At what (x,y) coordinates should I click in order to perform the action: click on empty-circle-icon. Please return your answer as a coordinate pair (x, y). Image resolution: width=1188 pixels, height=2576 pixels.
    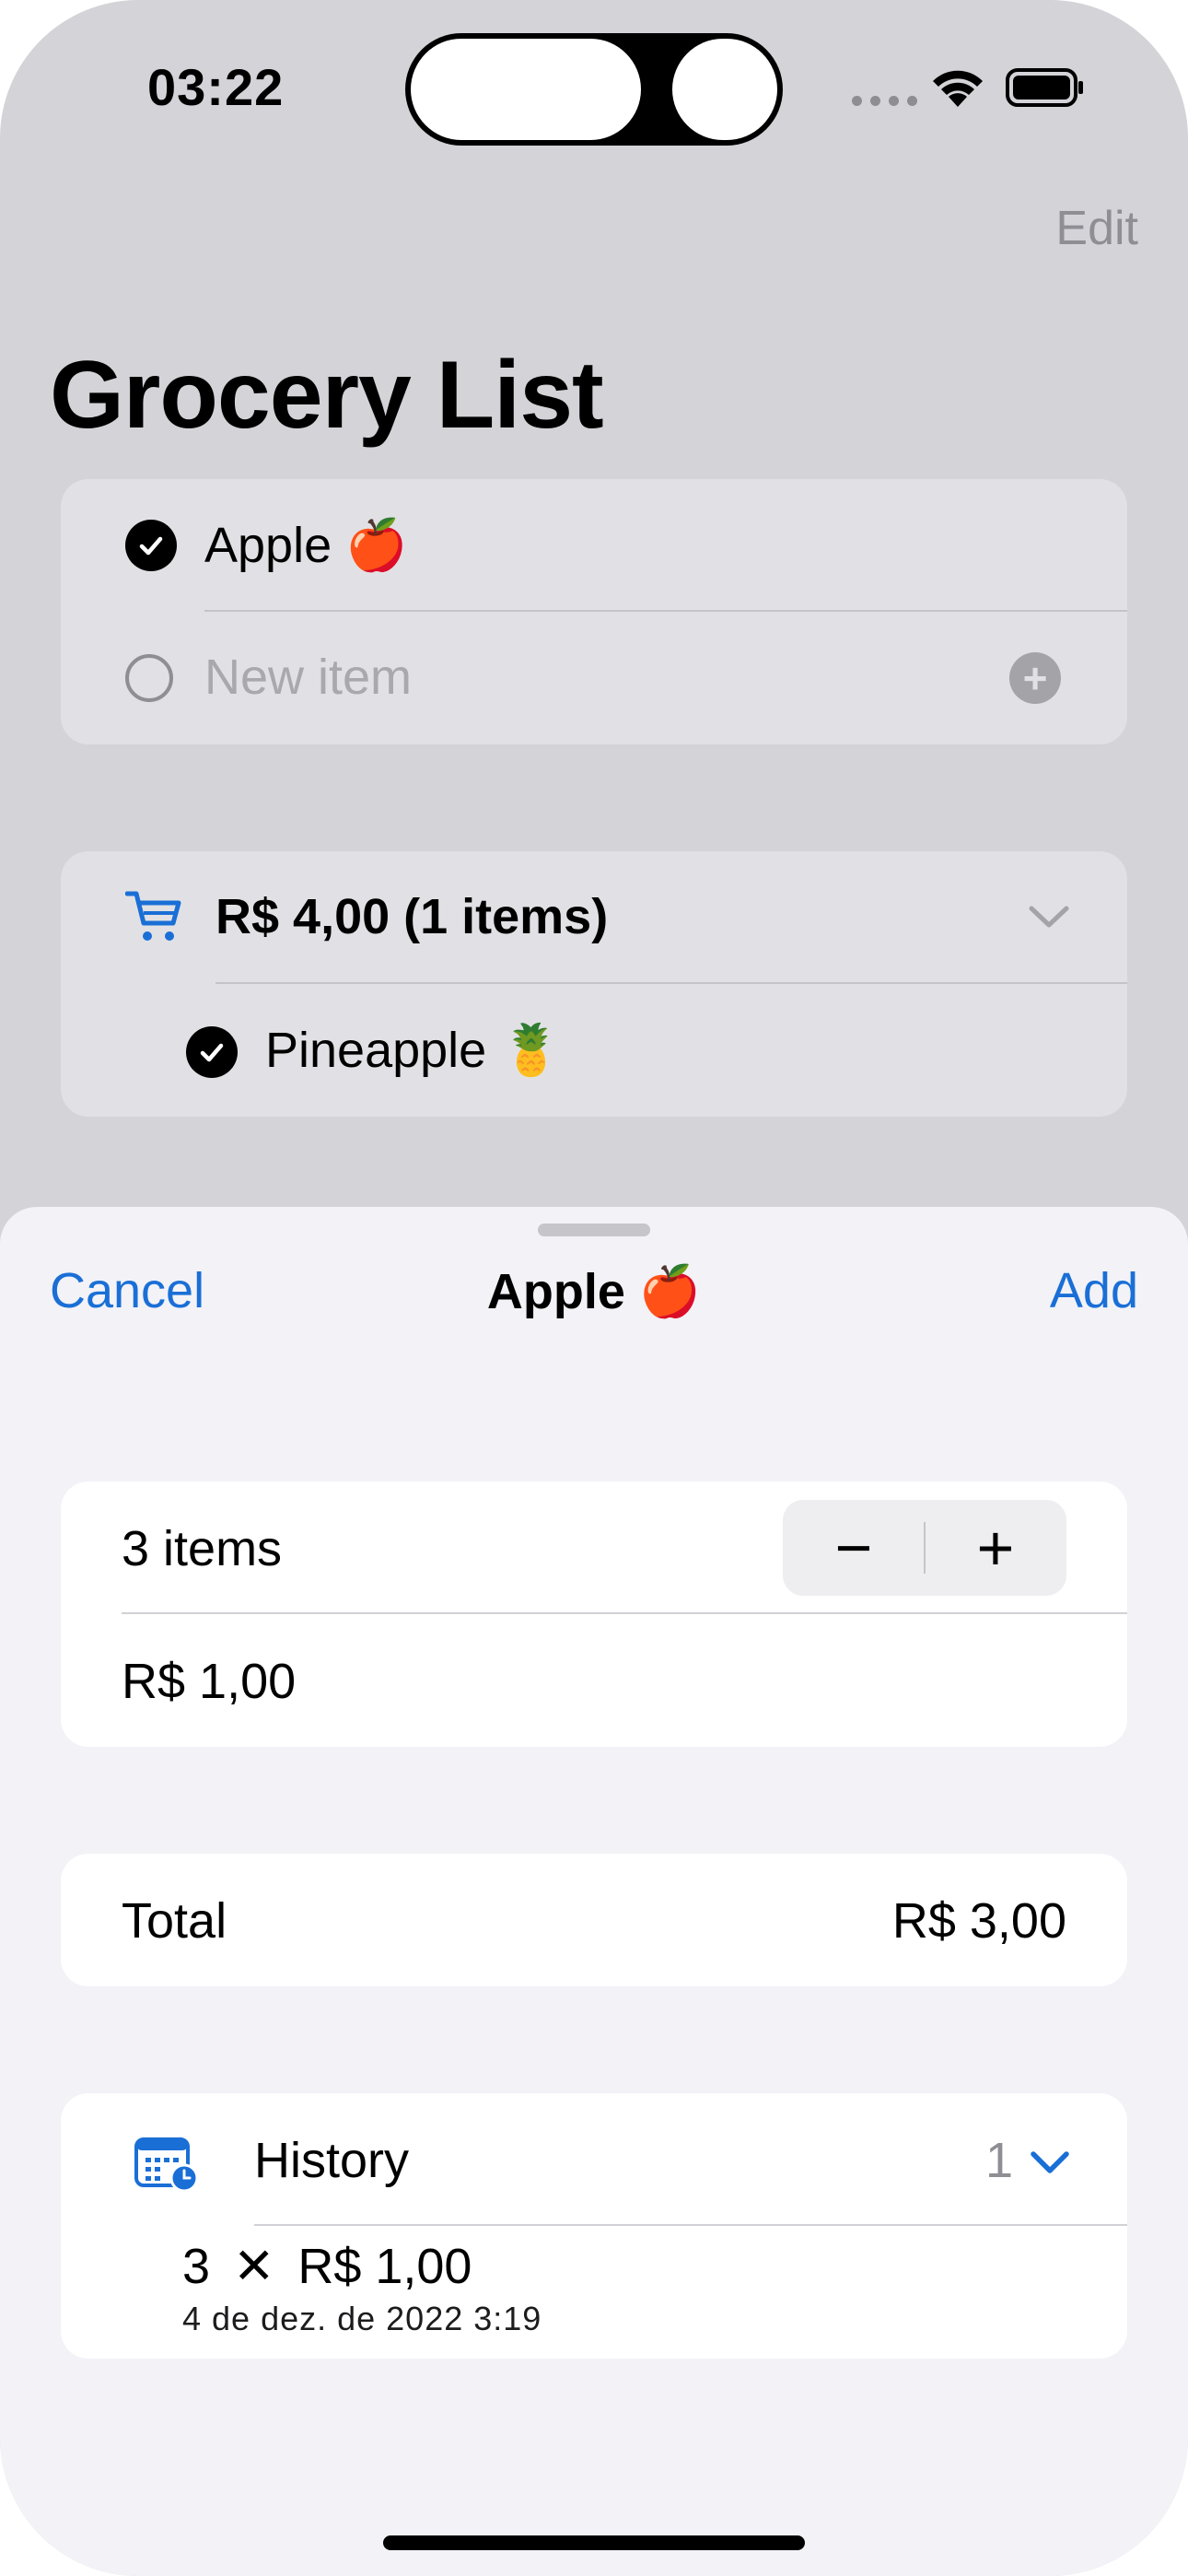
    Looking at the image, I should click on (149, 678).